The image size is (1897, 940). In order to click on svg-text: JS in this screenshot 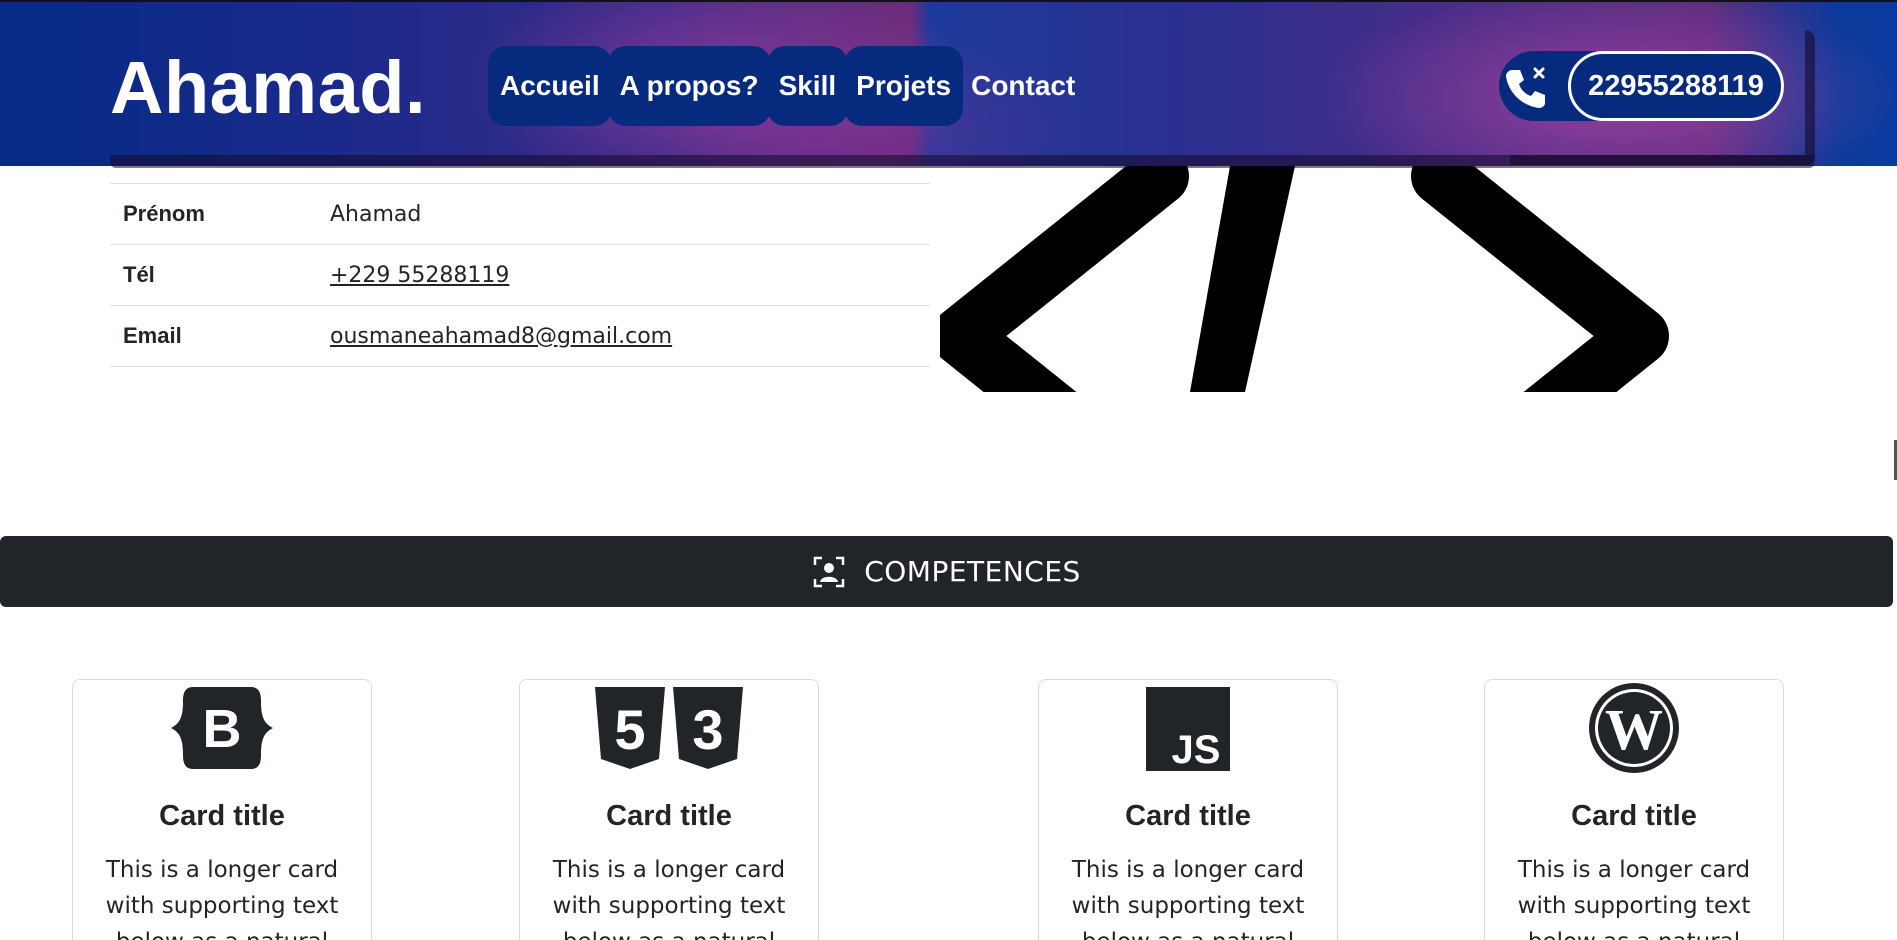, I will do `click(1196, 749)`.